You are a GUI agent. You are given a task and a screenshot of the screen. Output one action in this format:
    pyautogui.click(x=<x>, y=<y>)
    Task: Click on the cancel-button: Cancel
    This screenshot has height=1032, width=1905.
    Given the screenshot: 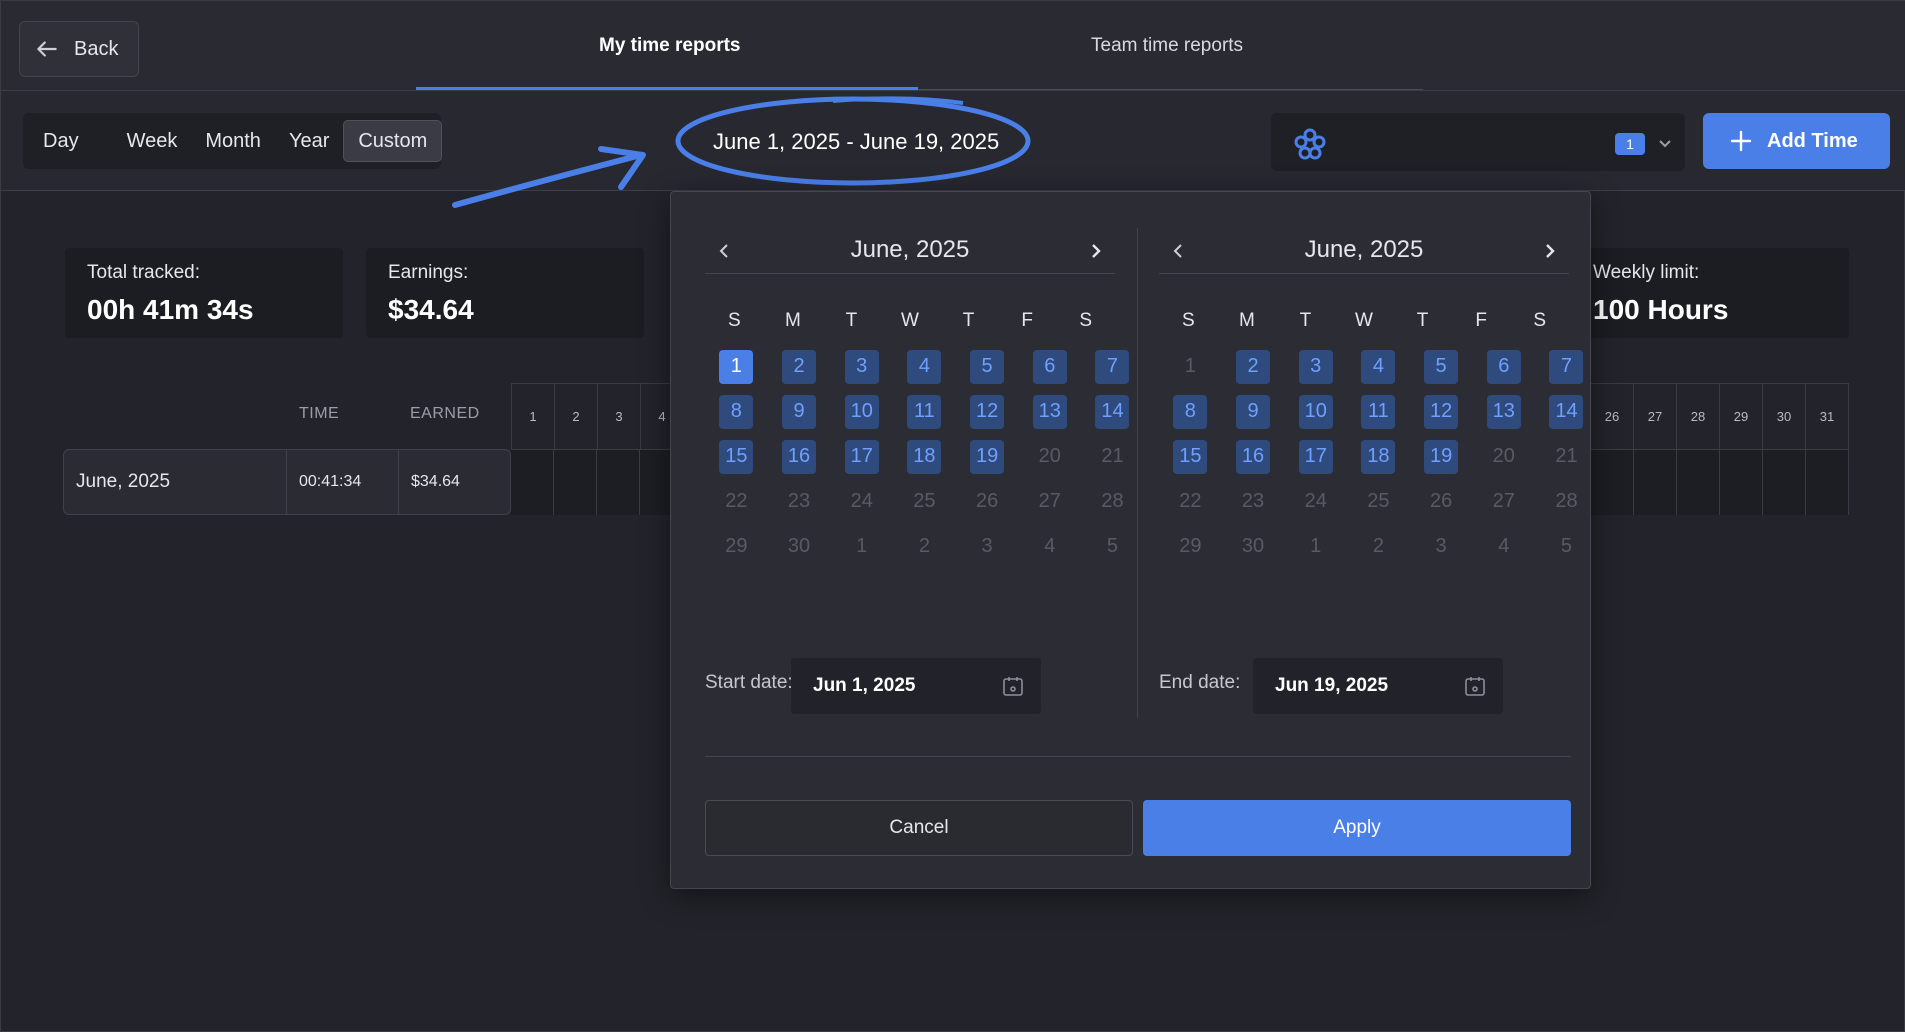 What is the action you would take?
    pyautogui.click(x=919, y=828)
    